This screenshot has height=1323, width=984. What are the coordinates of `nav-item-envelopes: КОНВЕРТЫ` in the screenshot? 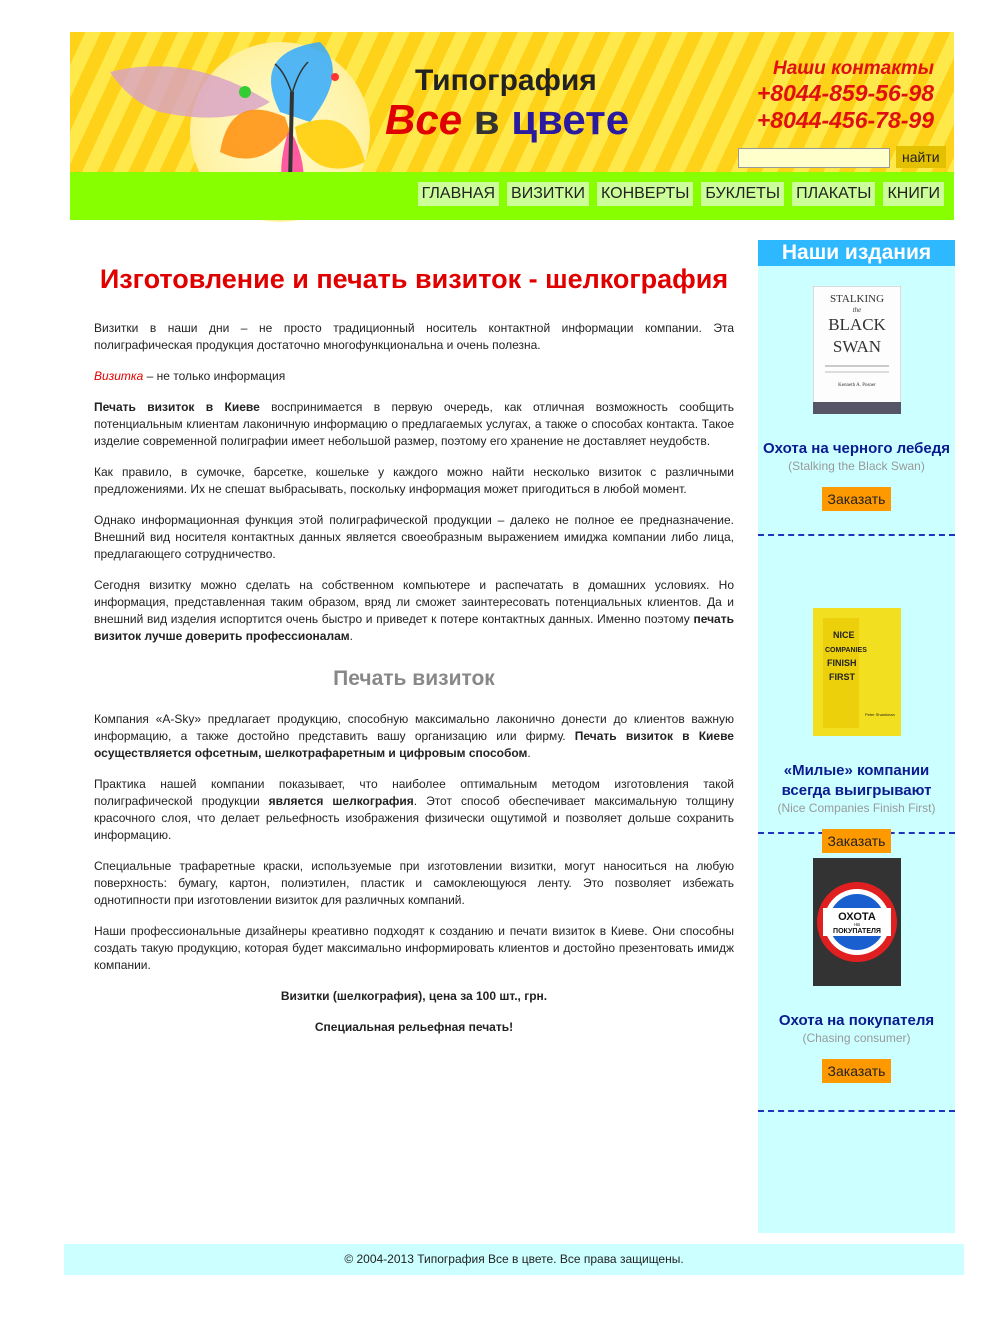 It's located at (645, 194).